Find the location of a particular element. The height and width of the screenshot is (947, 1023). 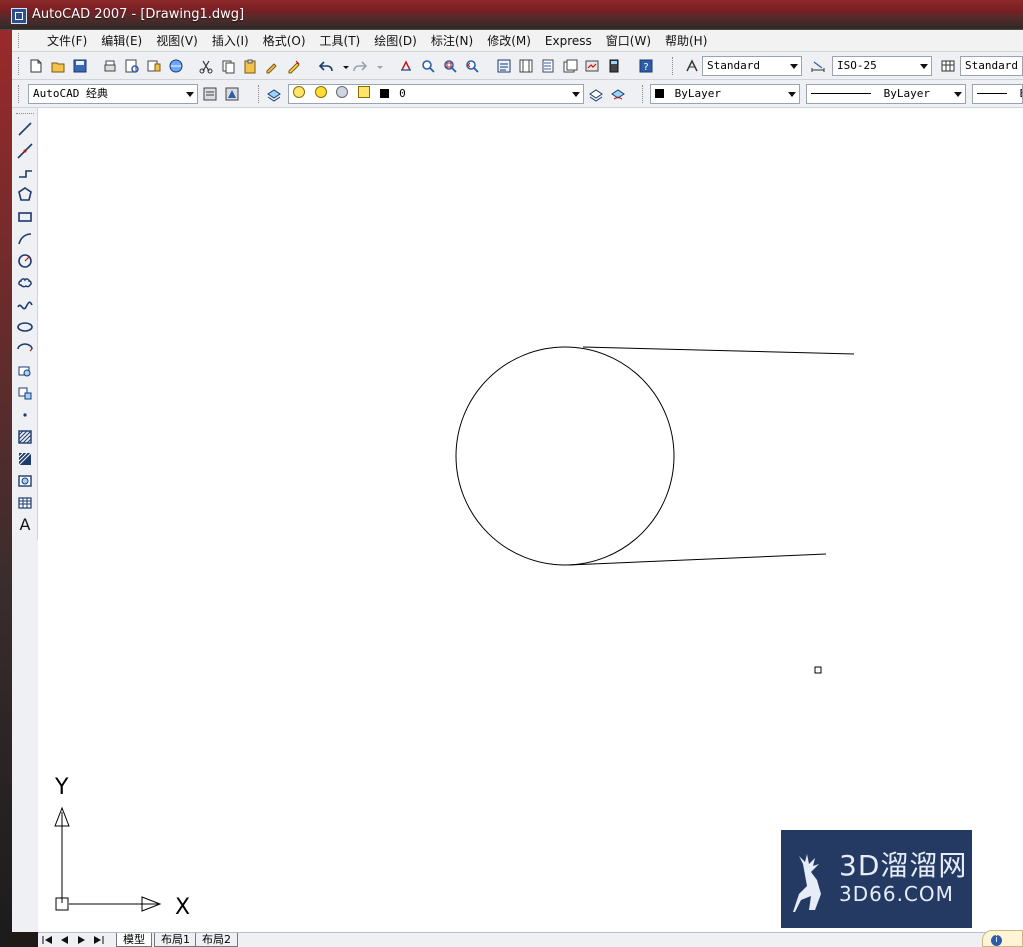

color-select: ByLayer is located at coordinates (725, 94).